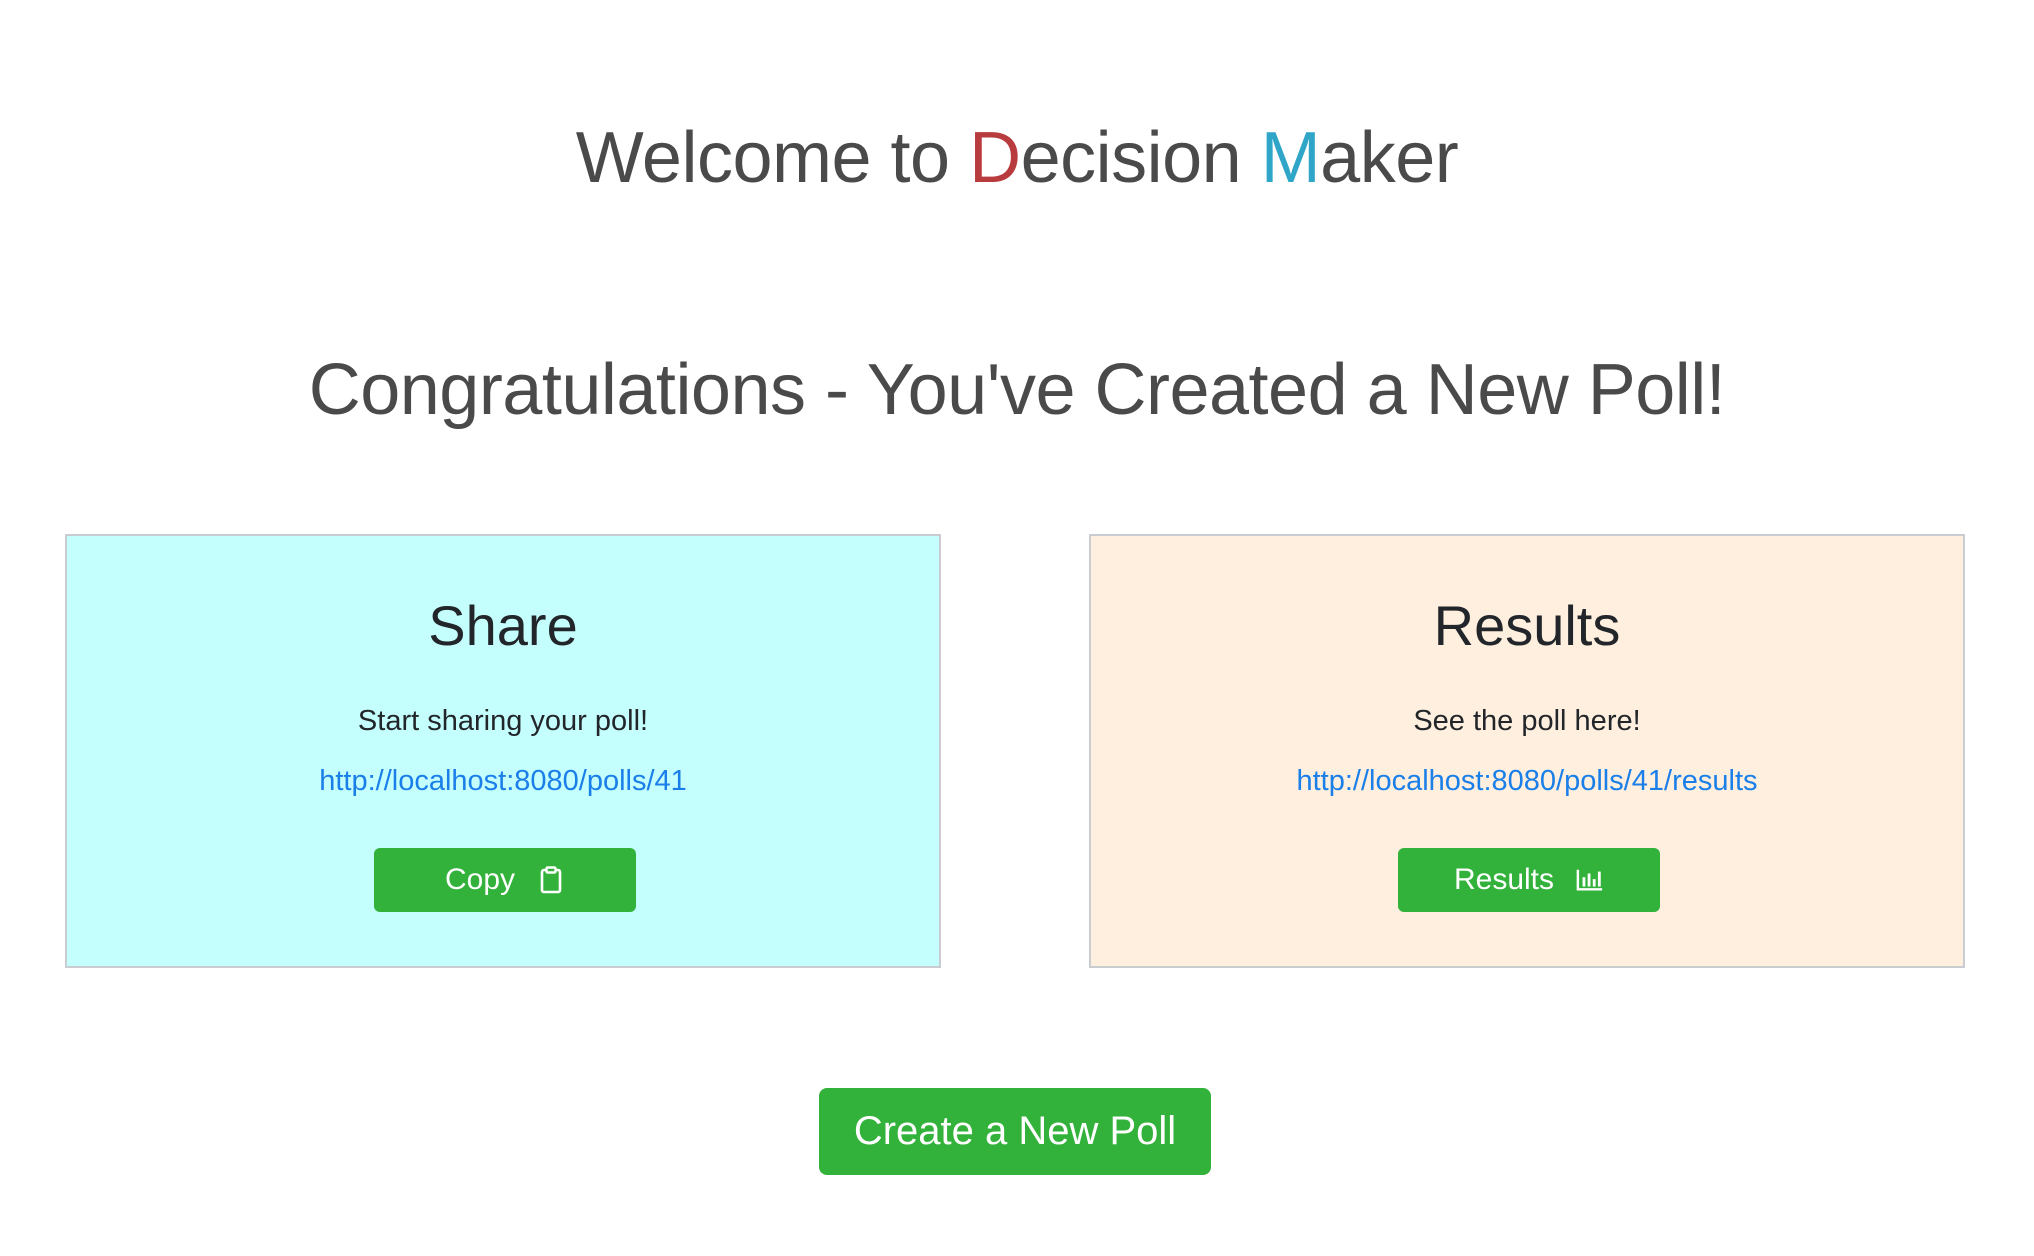 The height and width of the screenshot is (1256, 2034). Describe the element at coordinates (1140, 158) in the screenshot. I see `decision-rest: ecision` at that location.